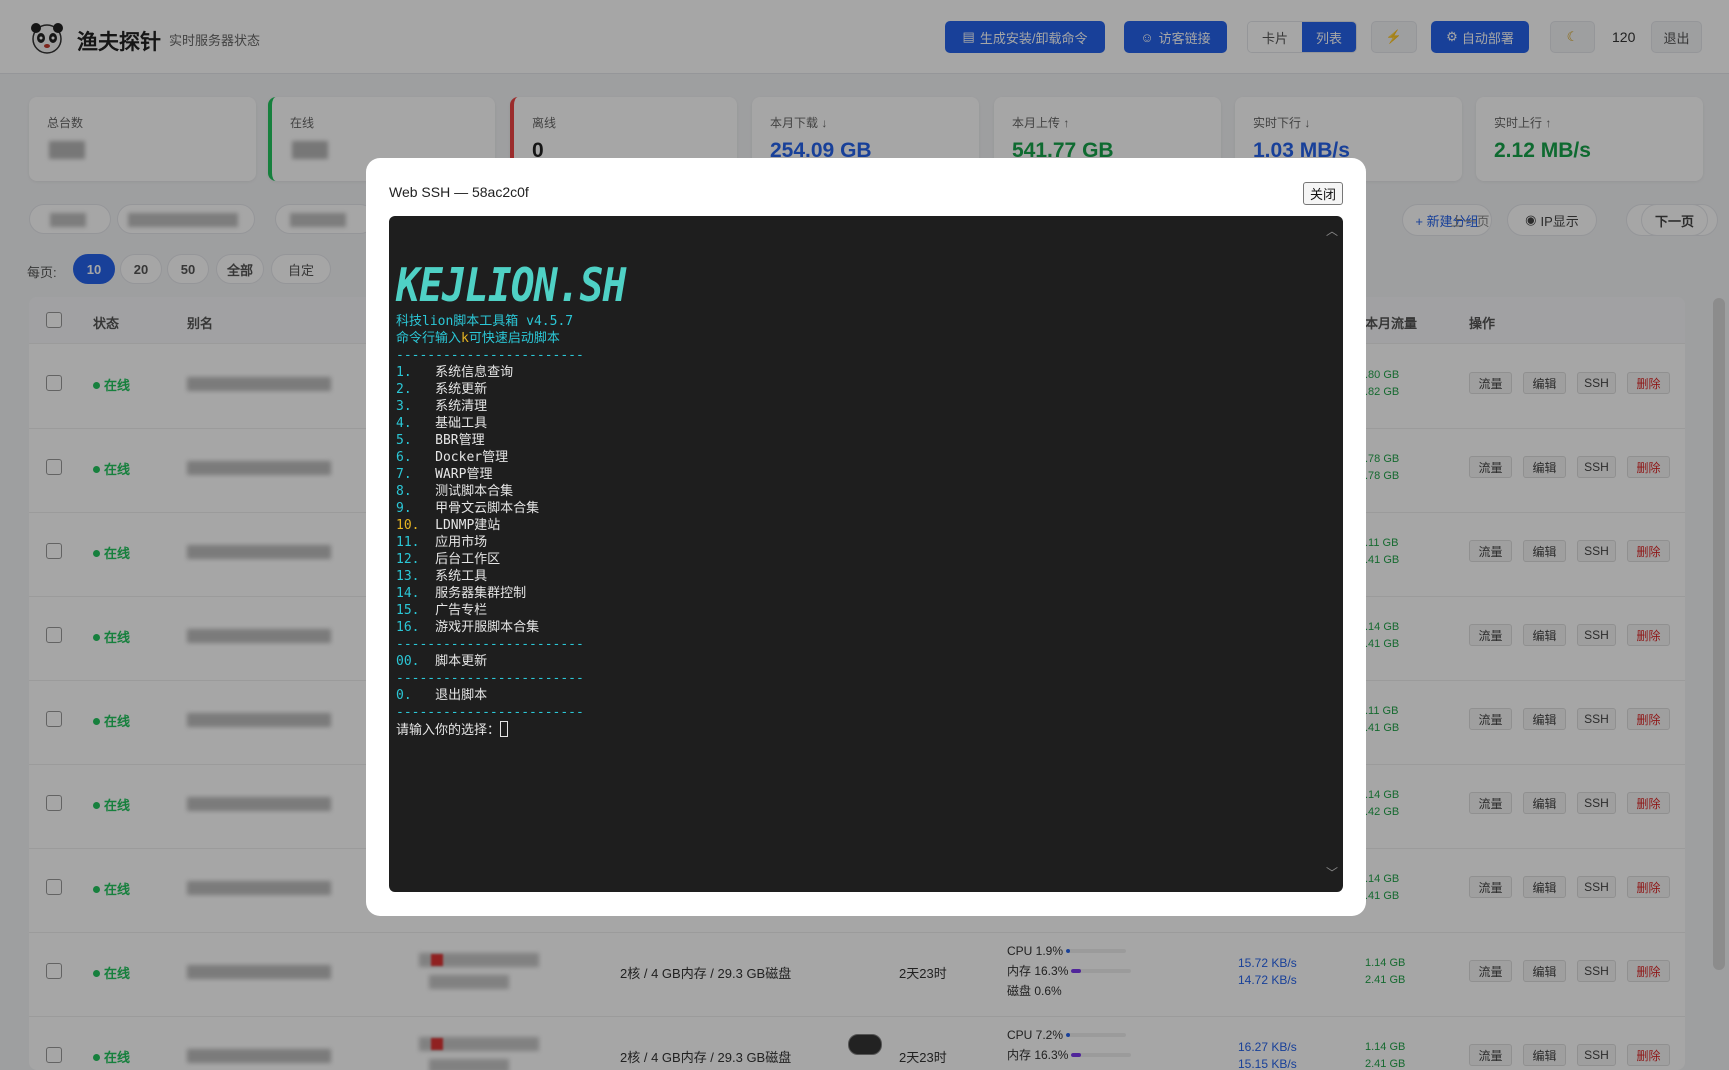 Image resolution: width=1729 pixels, height=1070 pixels. Describe the element at coordinates (474, 491) in the screenshot. I see `menu-item-label: 测试脚本合集` at that location.